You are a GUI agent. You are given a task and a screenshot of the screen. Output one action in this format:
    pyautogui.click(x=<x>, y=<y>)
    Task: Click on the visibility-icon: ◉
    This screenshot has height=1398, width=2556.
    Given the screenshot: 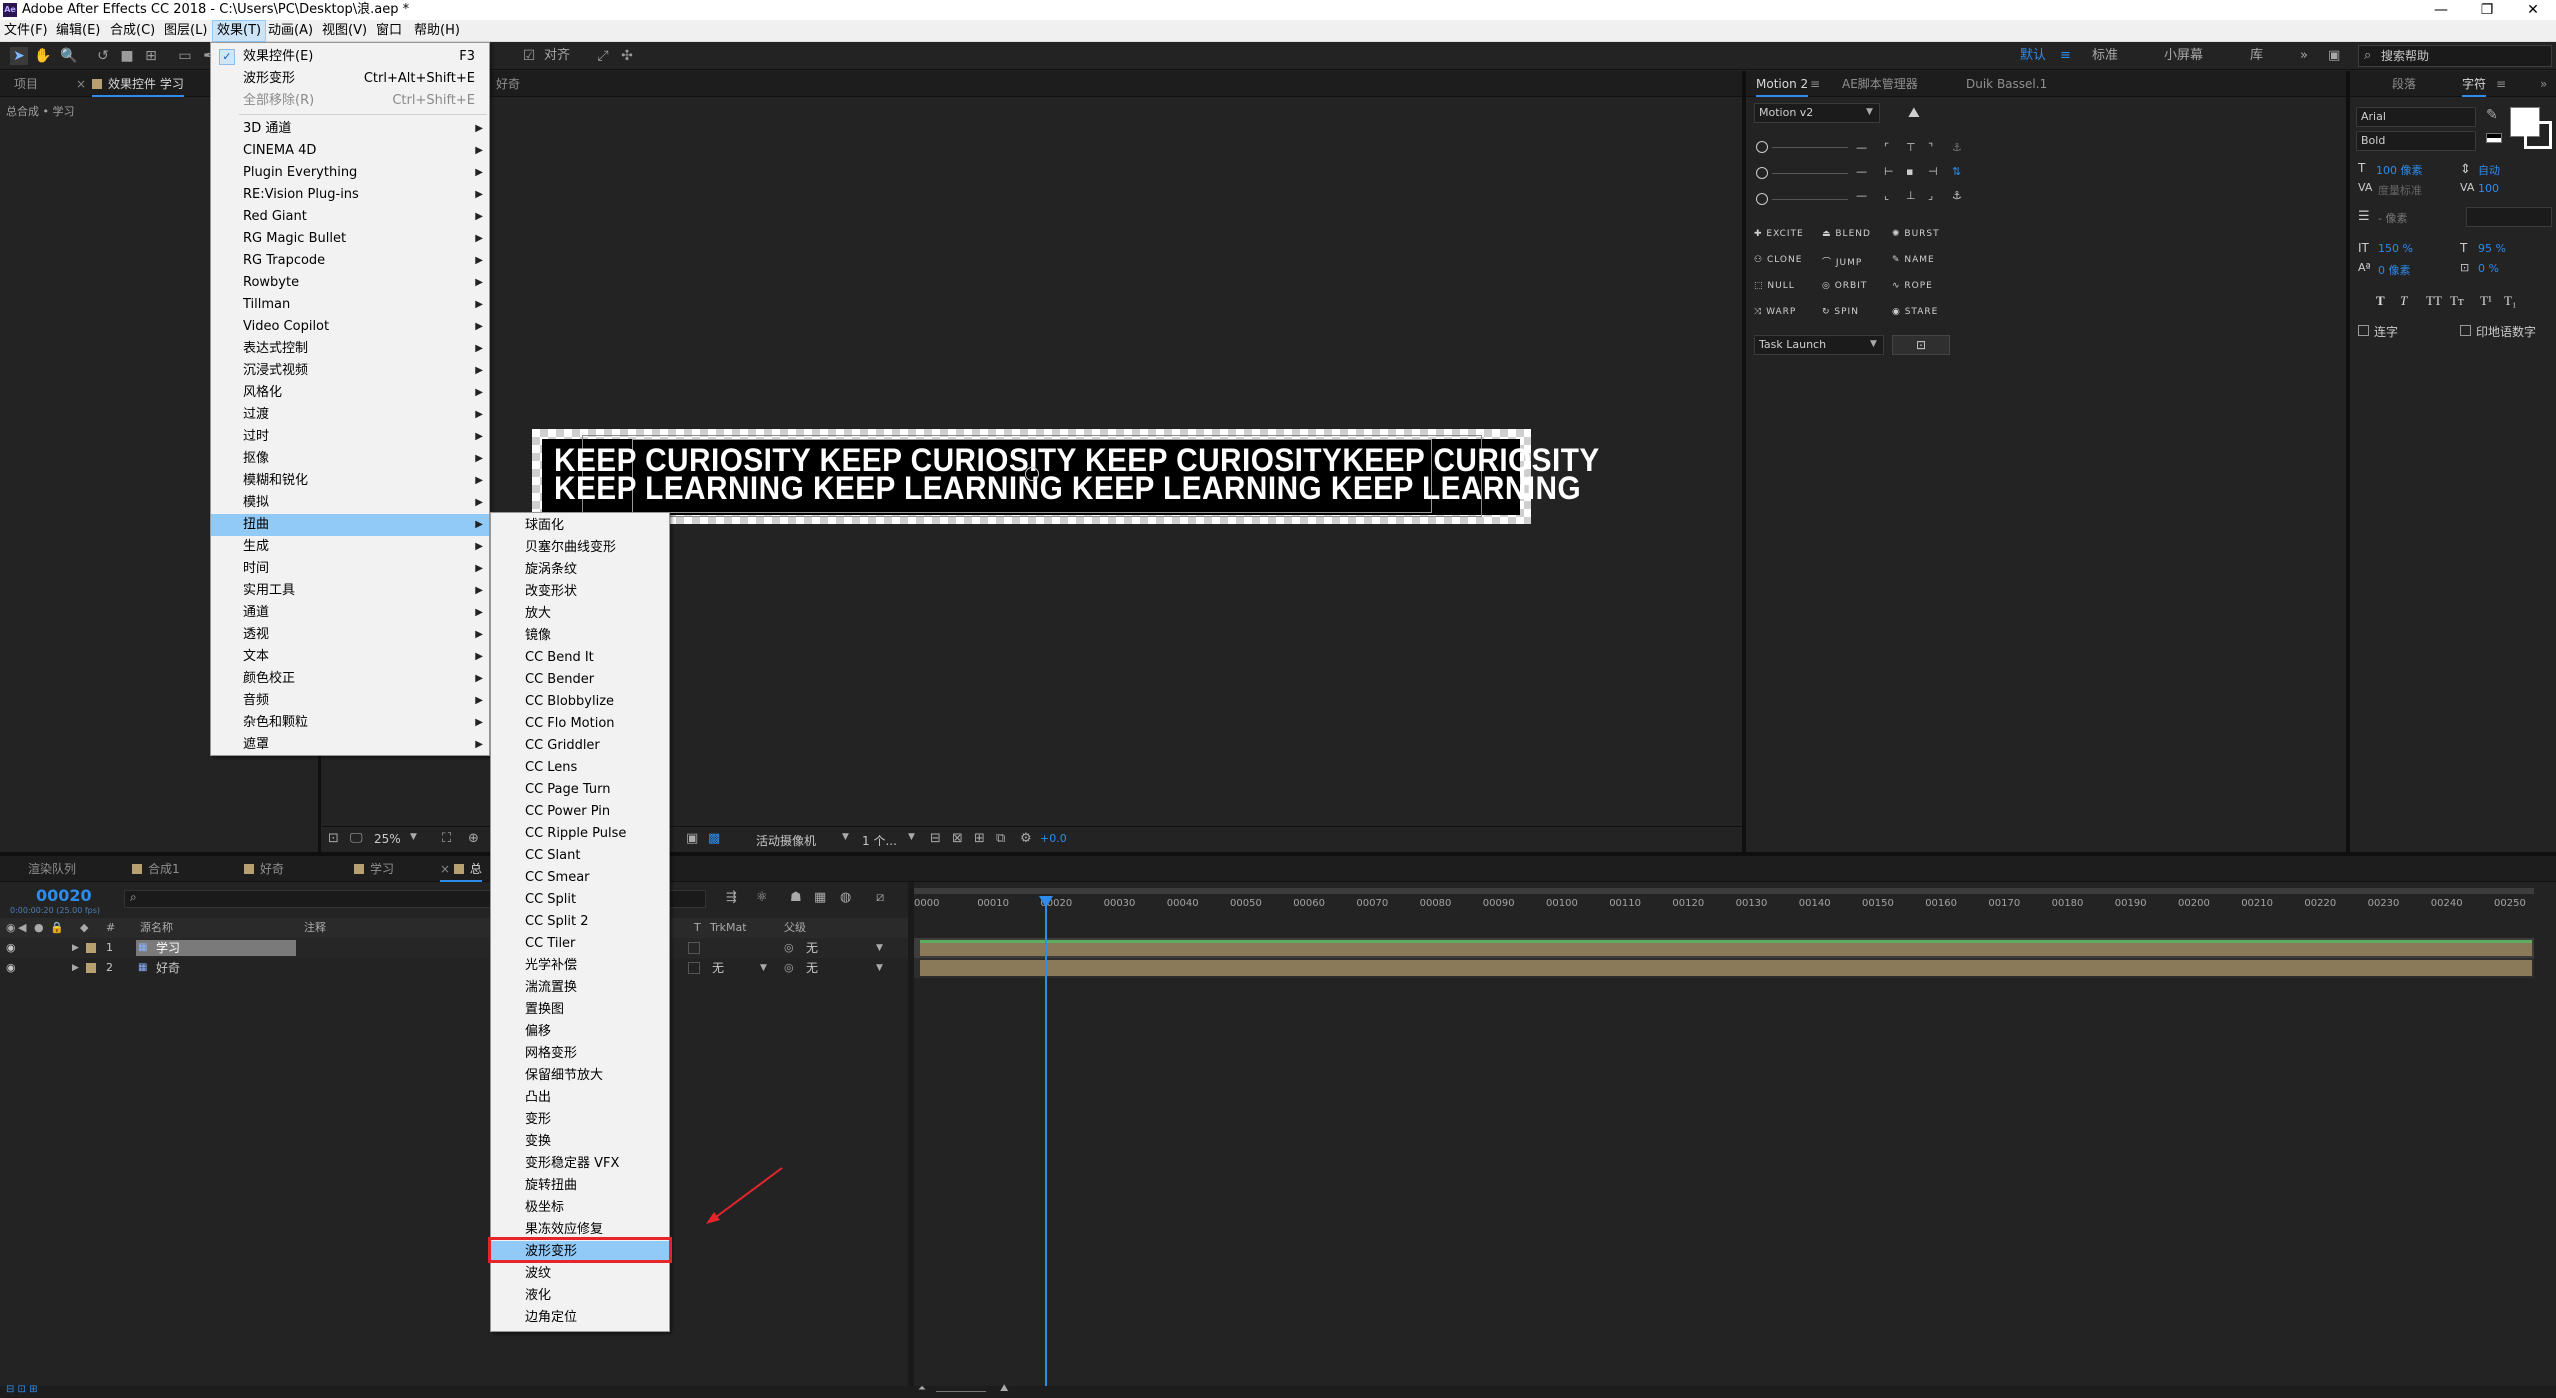 What is the action you would take?
    pyautogui.click(x=11, y=968)
    